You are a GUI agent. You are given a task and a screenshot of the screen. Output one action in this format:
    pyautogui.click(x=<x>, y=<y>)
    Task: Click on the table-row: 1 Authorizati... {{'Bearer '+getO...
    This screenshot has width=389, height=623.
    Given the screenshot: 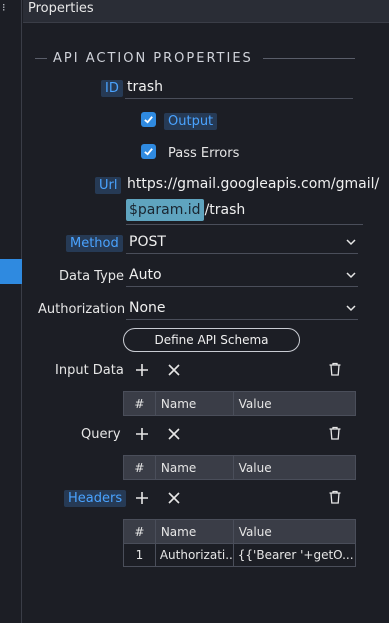 What is the action you would take?
    pyautogui.click(x=240, y=555)
    